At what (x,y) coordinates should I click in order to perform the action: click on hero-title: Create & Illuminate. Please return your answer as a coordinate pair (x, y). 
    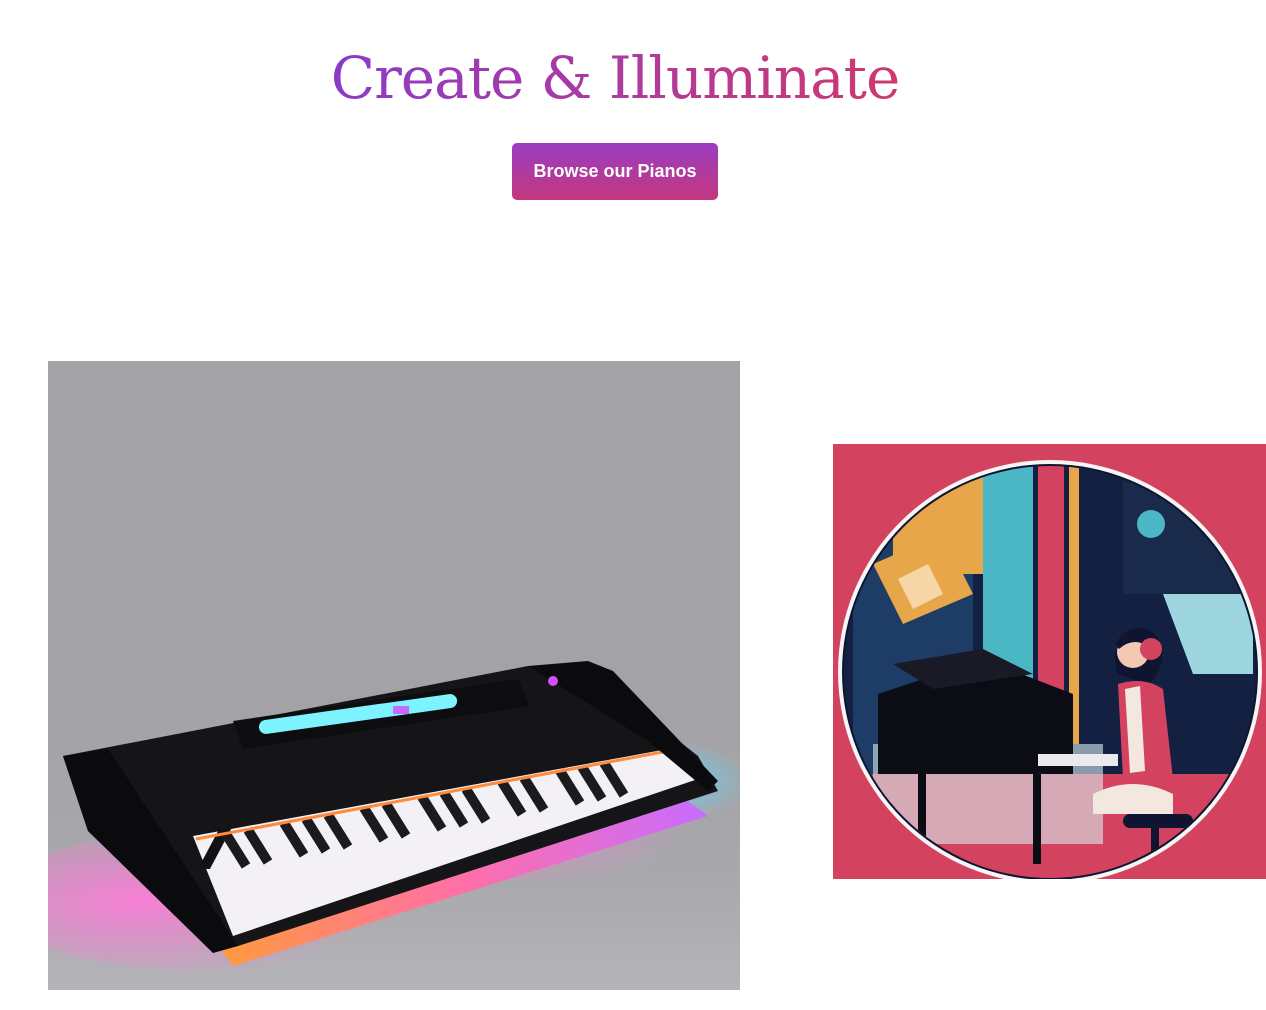
    Looking at the image, I should click on (615, 78).